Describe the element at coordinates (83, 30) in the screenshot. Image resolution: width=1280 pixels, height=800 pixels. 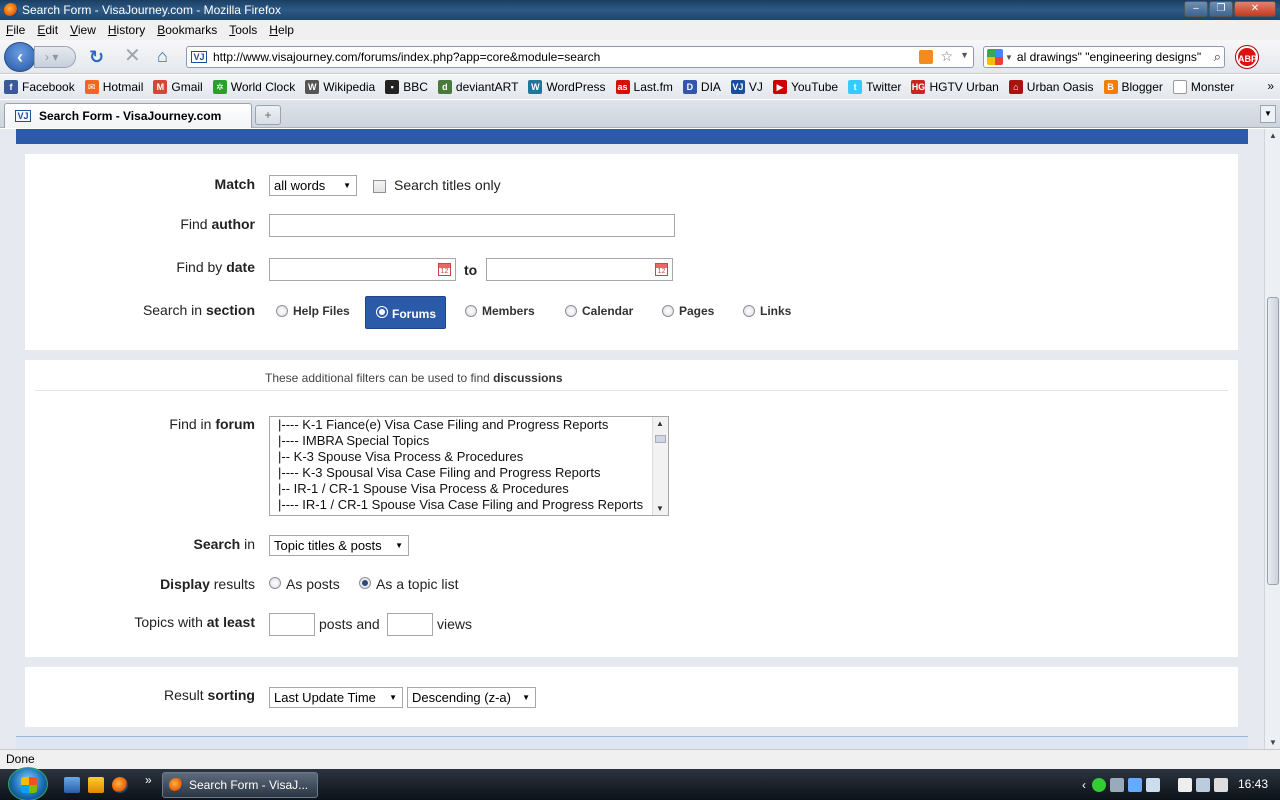
I see `menu-view: View` at that location.